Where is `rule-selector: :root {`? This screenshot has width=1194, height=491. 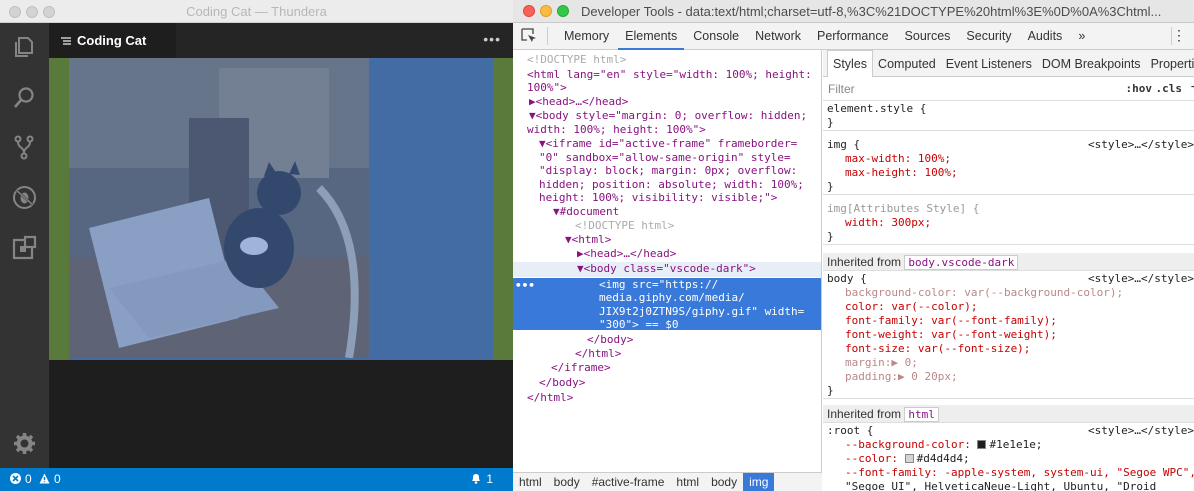 rule-selector: :root { is located at coordinates (850, 430).